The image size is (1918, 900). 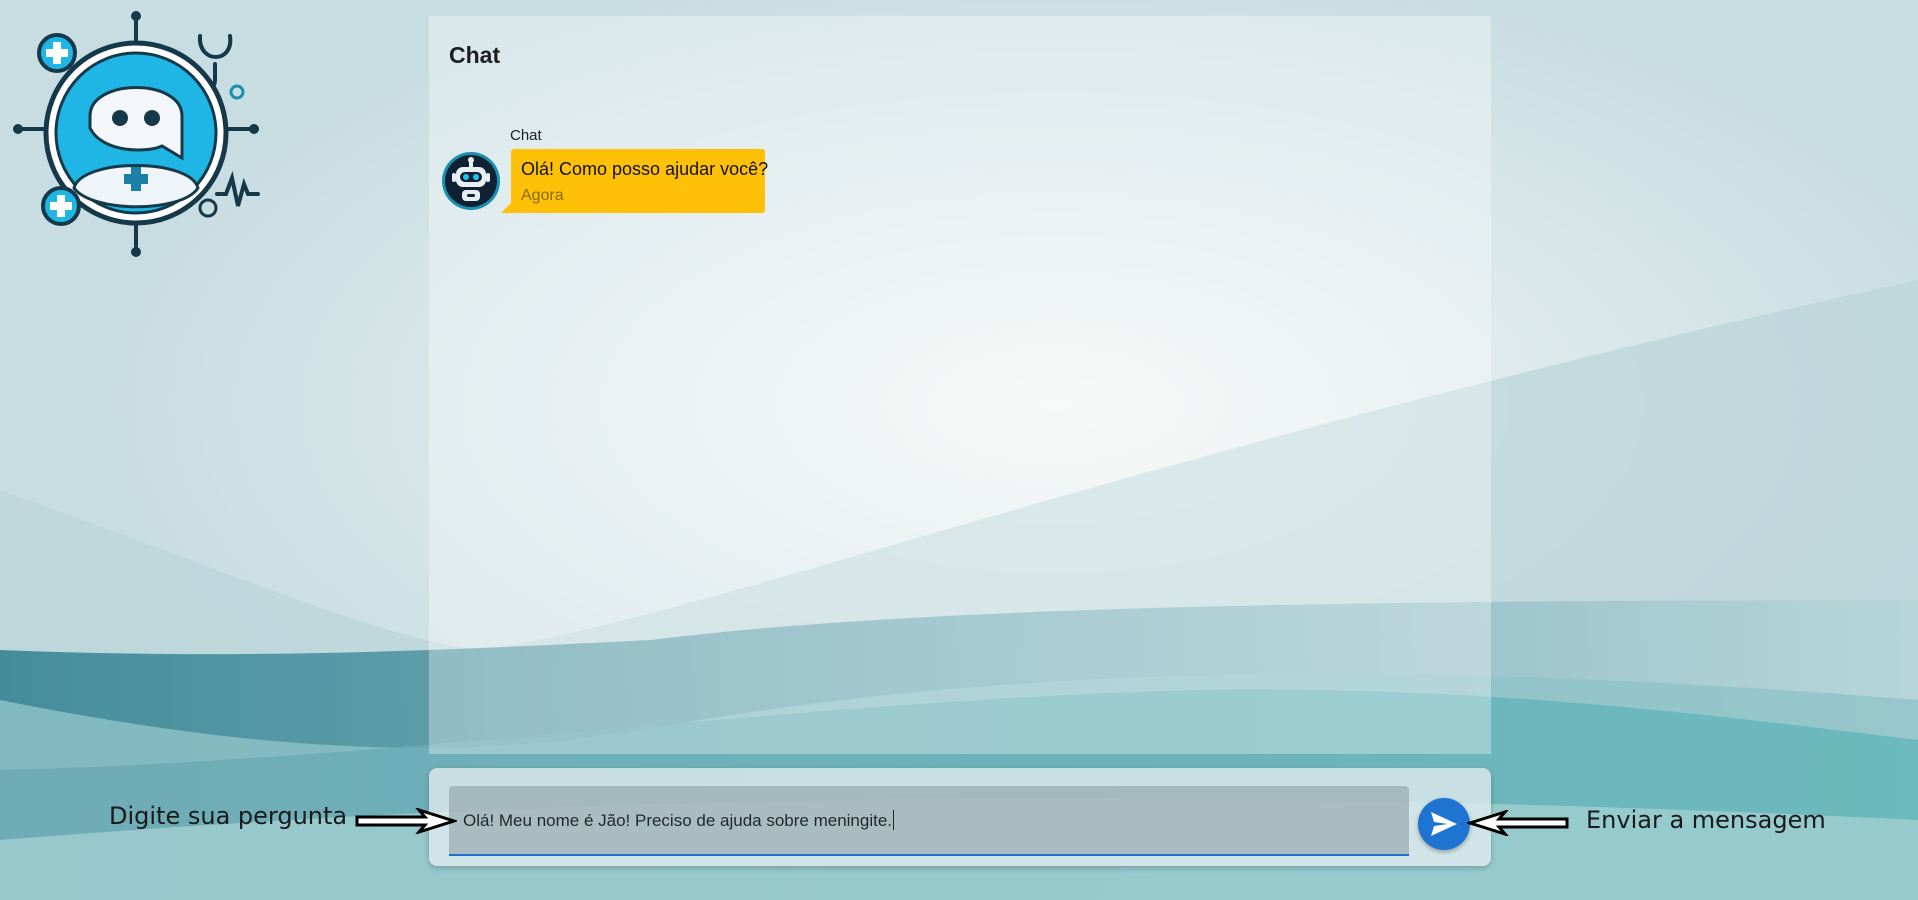 I want to click on message-time: Agora, so click(x=542, y=195).